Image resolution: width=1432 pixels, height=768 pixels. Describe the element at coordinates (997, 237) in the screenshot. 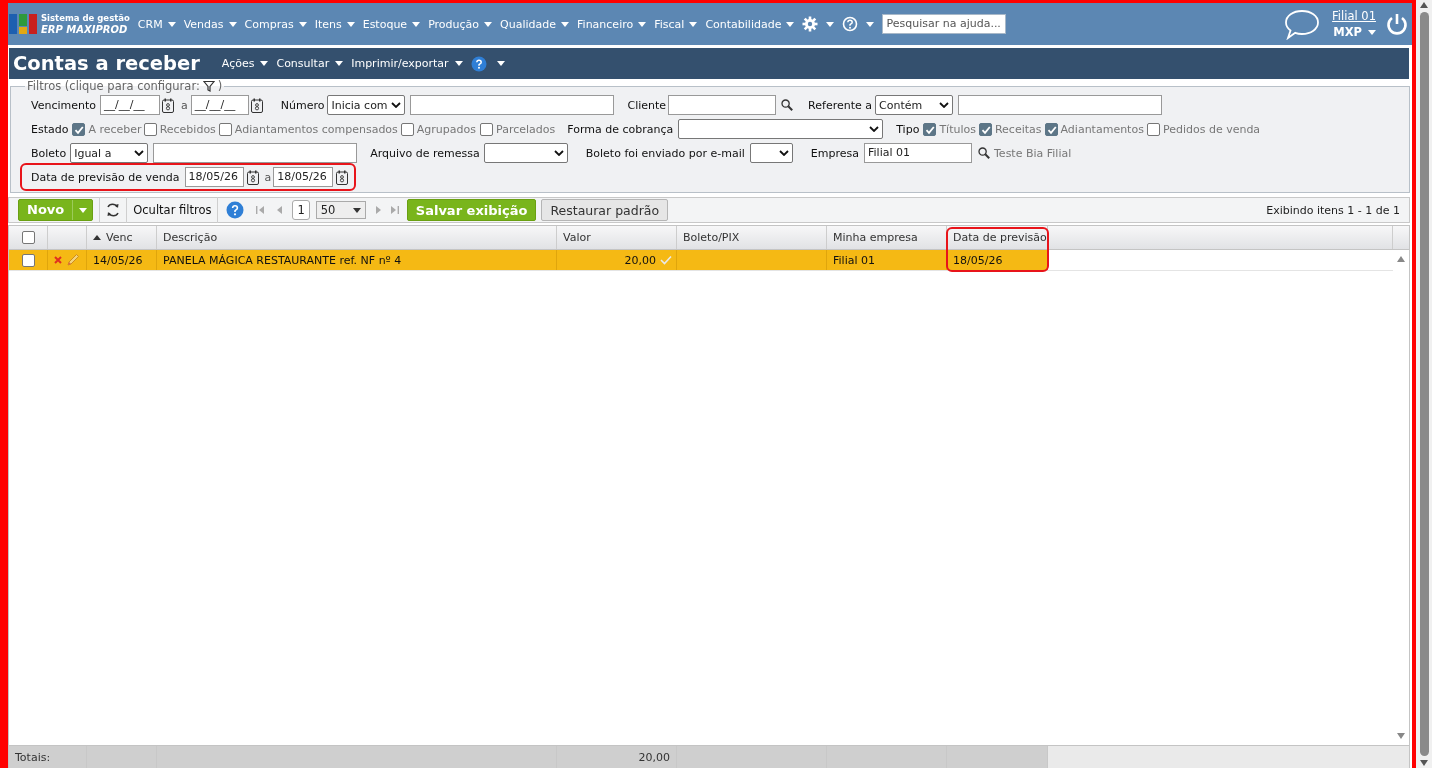

I see `column-header: Data de previsão` at that location.